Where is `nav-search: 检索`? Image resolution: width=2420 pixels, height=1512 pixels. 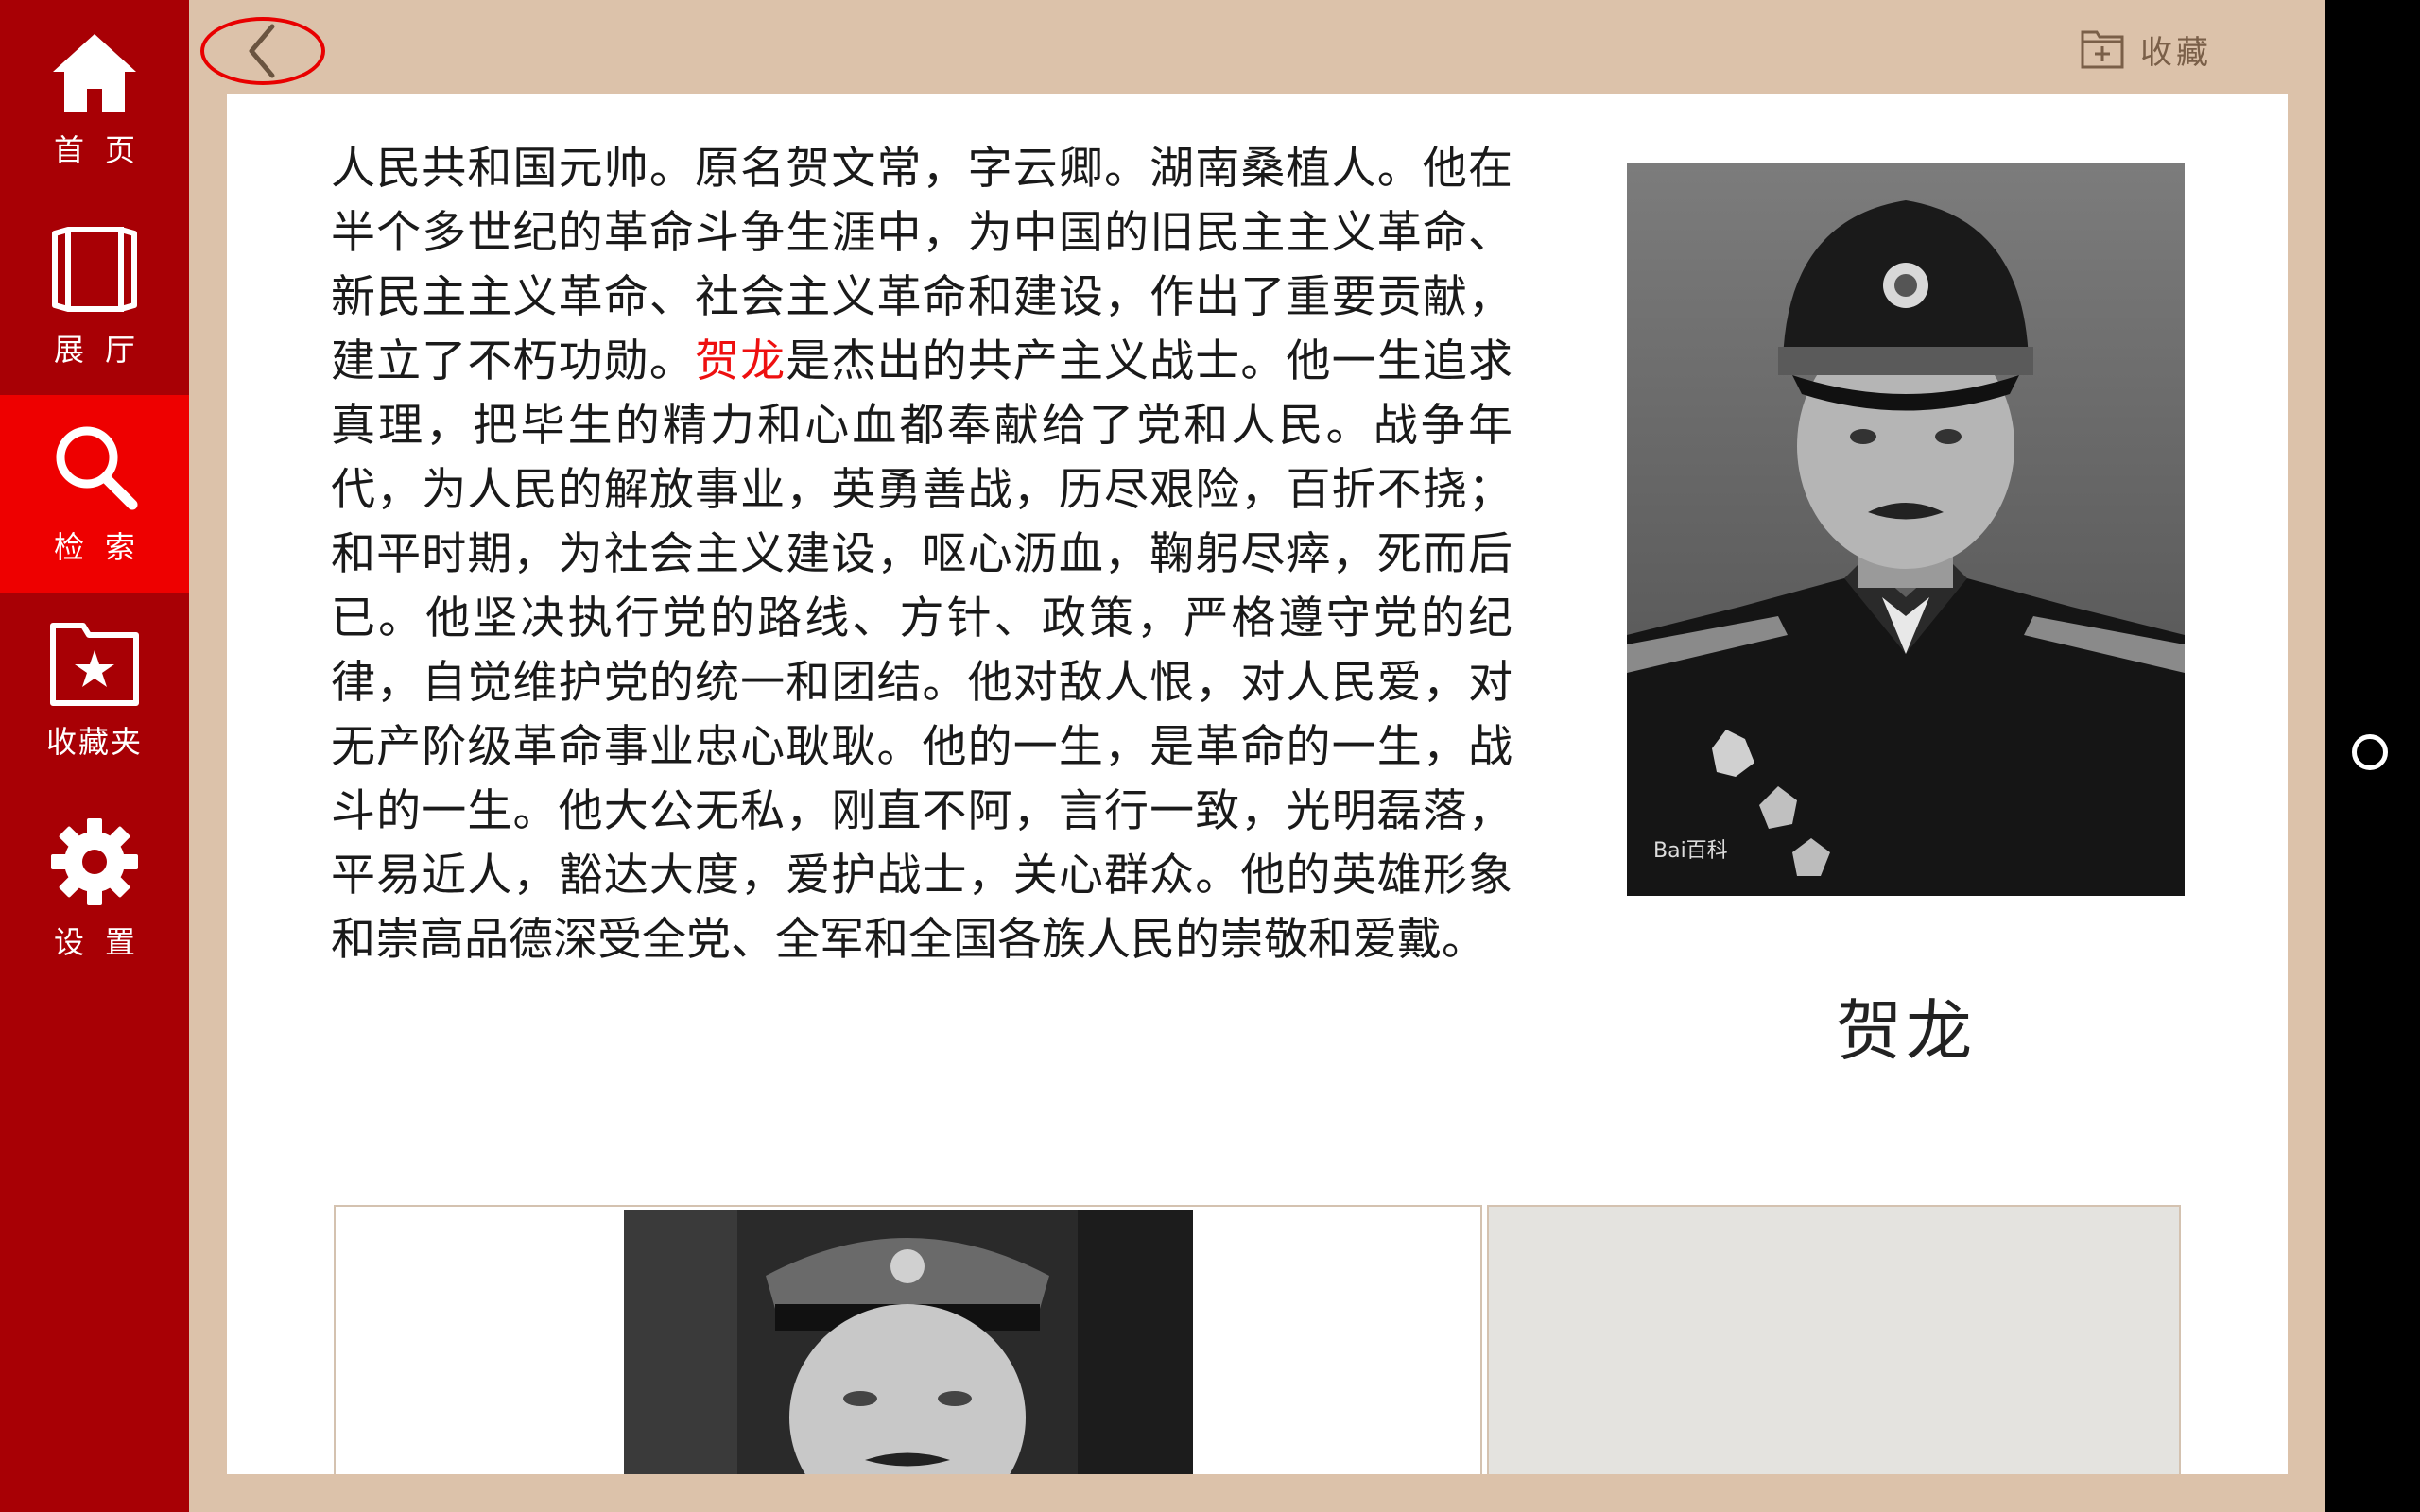 nav-search: 检索 is located at coordinates (95, 494).